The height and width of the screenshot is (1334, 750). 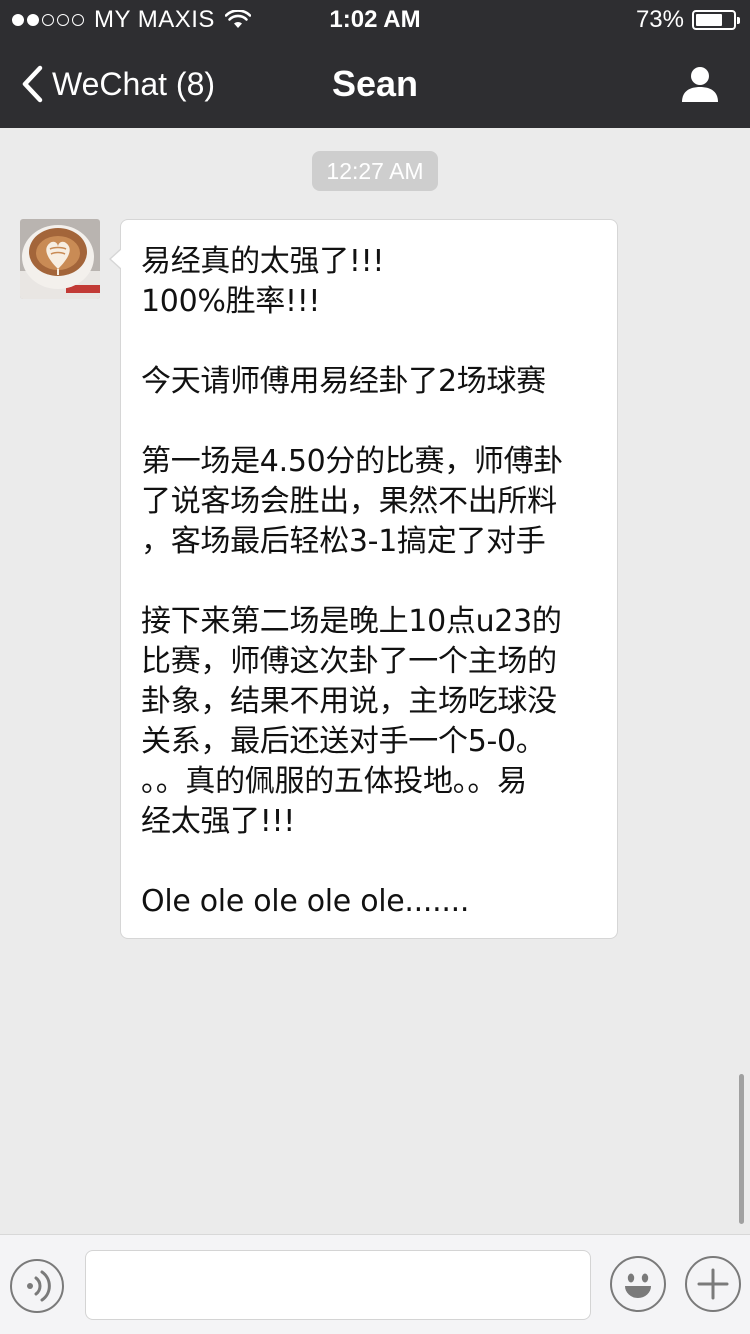 I want to click on emoji-icon, so click(x=638, y=1285).